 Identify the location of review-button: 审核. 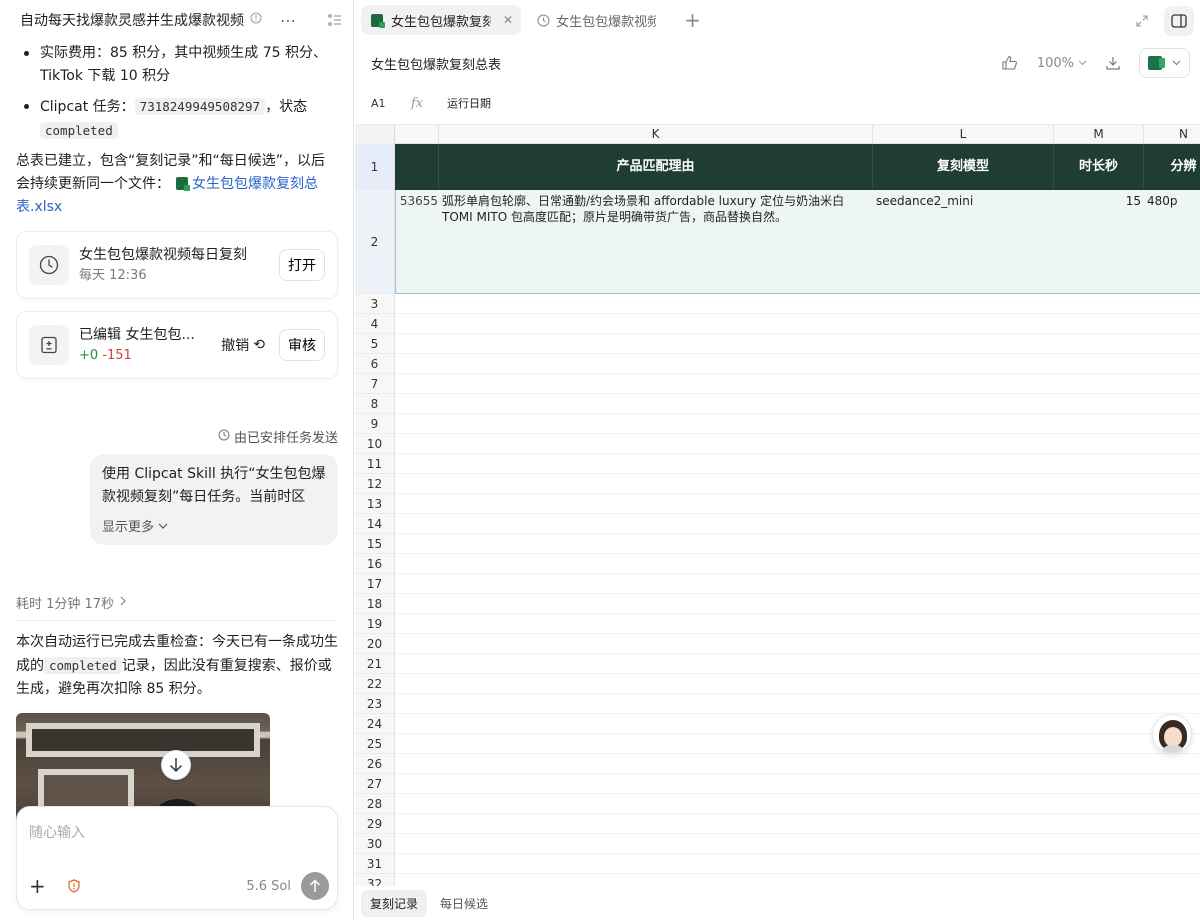
(302, 345).